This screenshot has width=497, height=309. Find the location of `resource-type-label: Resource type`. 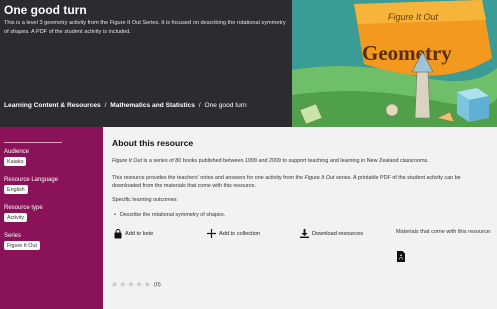

resource-type-label: Resource type is located at coordinates (23, 208).